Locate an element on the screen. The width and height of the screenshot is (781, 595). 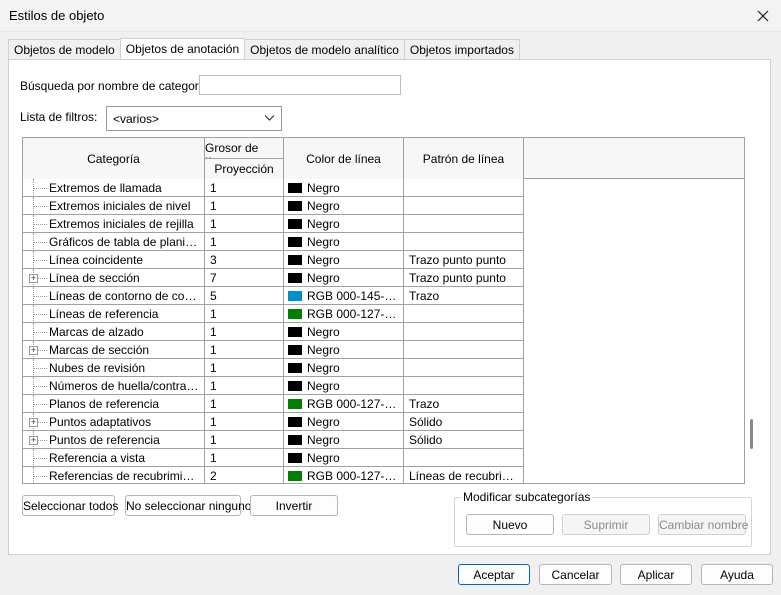
table-row: Números de huella/contrahuella 1 Negro is located at coordinates (383, 386).